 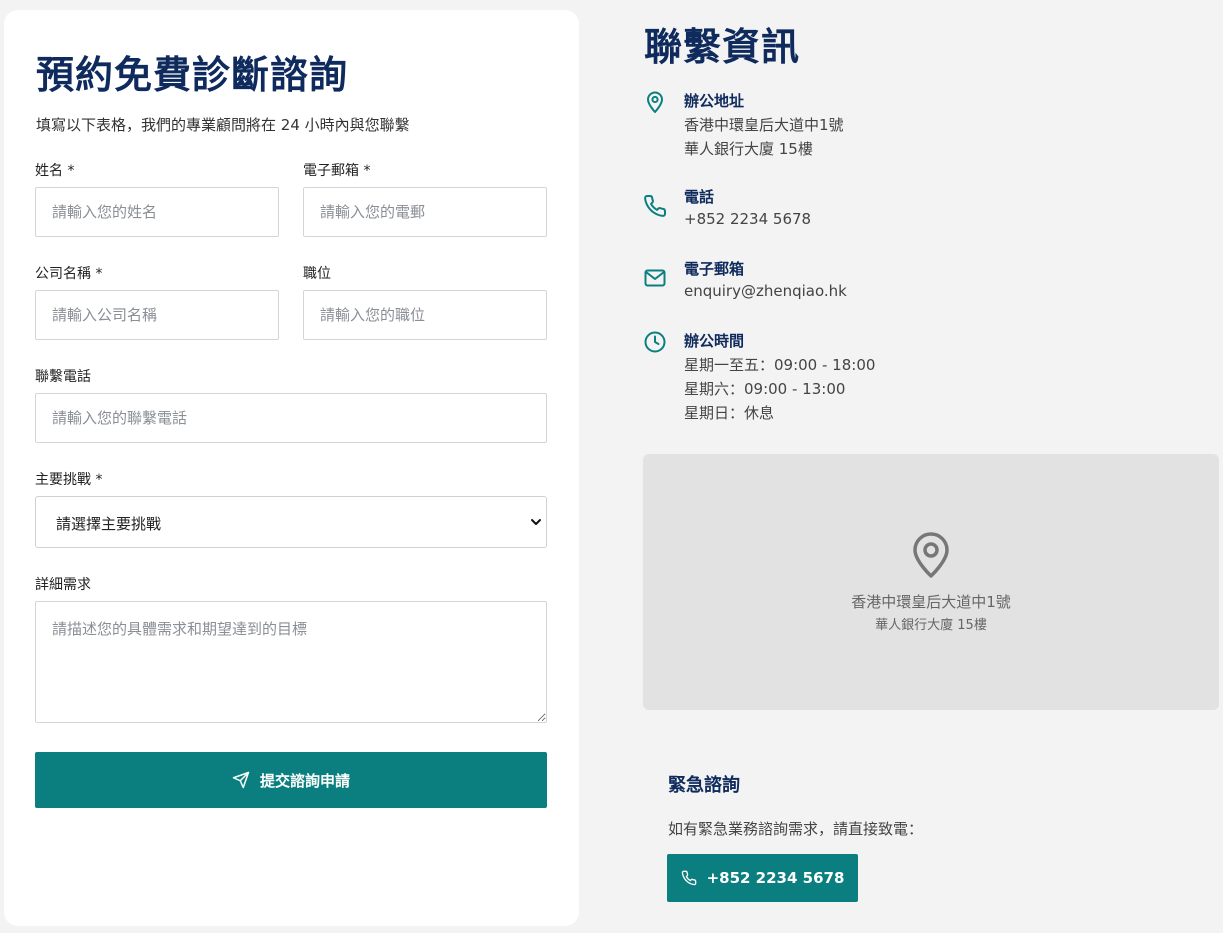 I want to click on hours-weekdays: 星期一至五：09:00 - 18:00, so click(x=780, y=365).